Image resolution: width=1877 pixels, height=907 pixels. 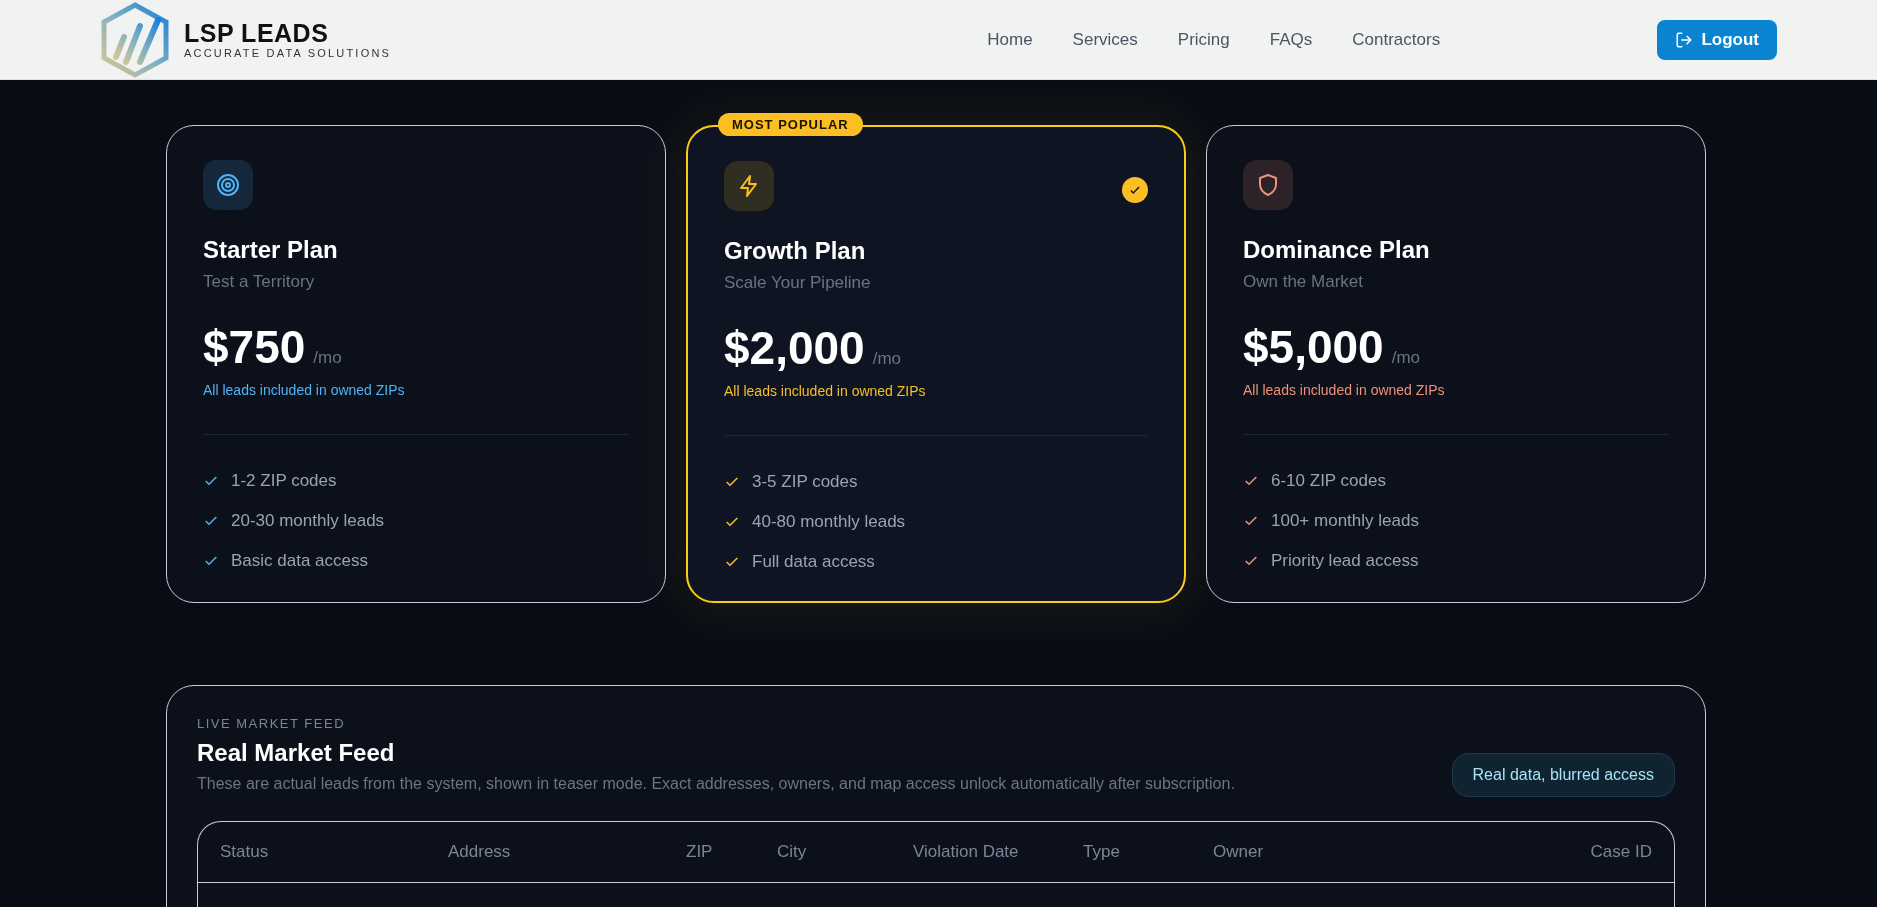 I want to click on plan-price: $5,000, so click(x=1313, y=347).